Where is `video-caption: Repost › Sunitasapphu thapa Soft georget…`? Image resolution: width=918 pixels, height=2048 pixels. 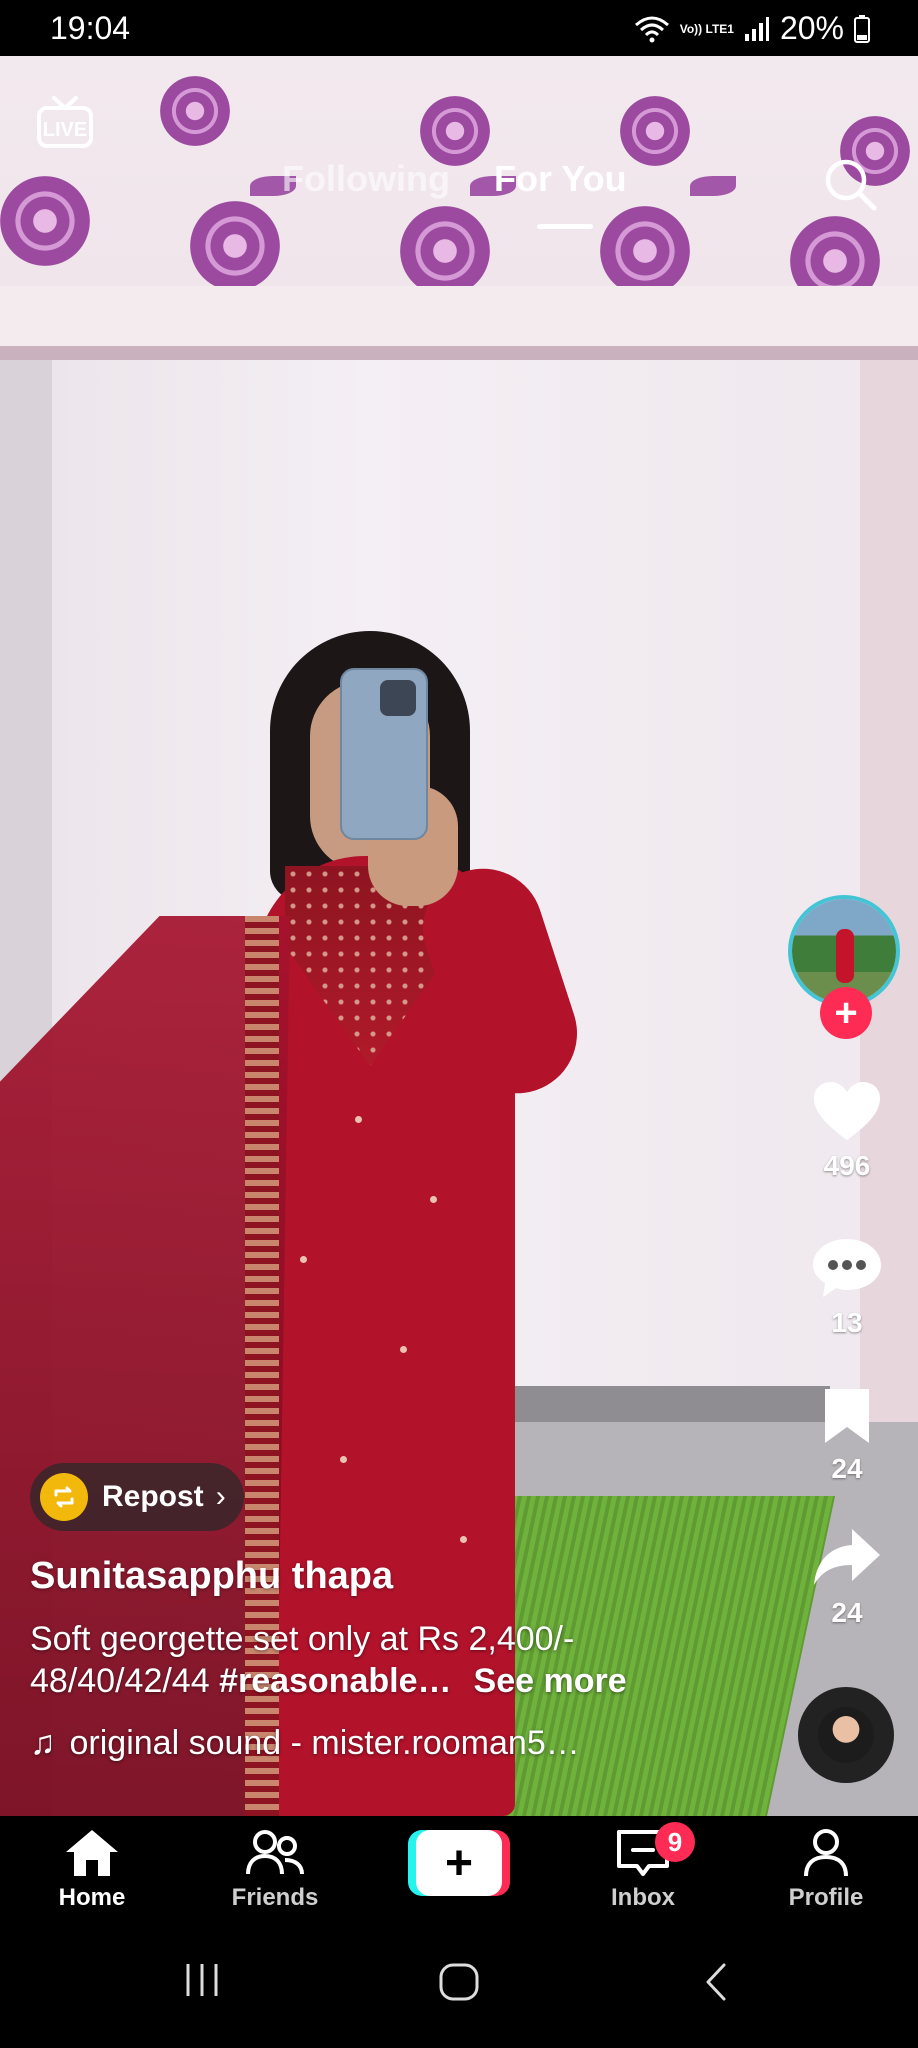 video-caption: Repost › Sunitasapphu thapa Soft georget… is located at coordinates (390, 1613).